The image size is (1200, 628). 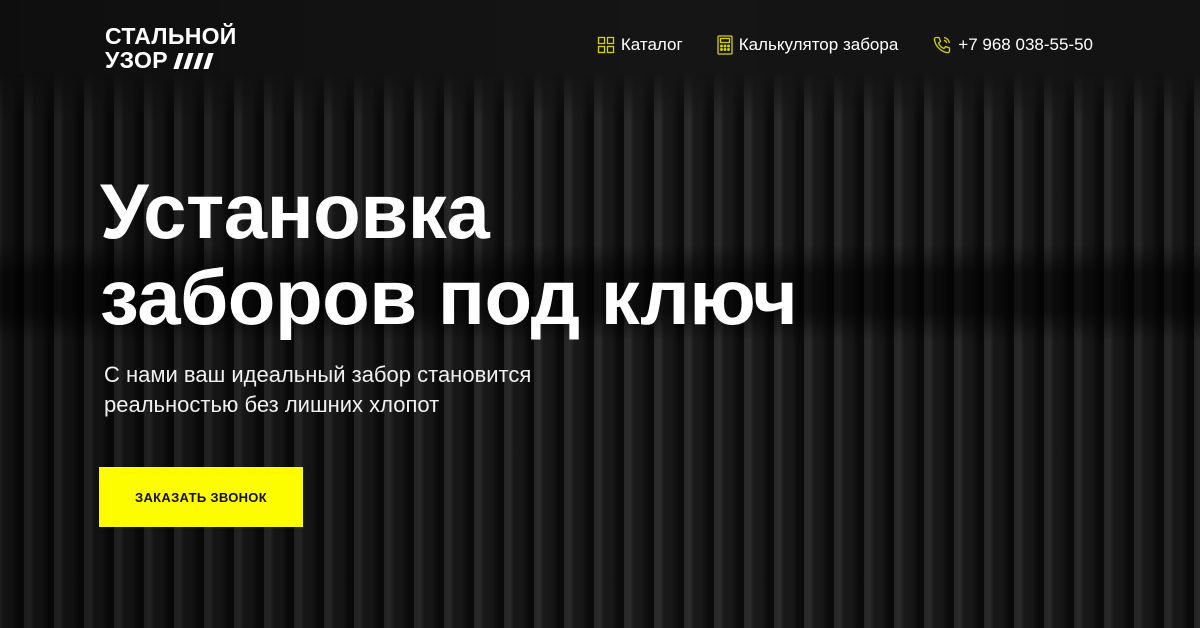 What do you see at coordinates (818, 44) in the screenshot?
I see `nav-calculator-label: Калькулятор забора` at bounding box center [818, 44].